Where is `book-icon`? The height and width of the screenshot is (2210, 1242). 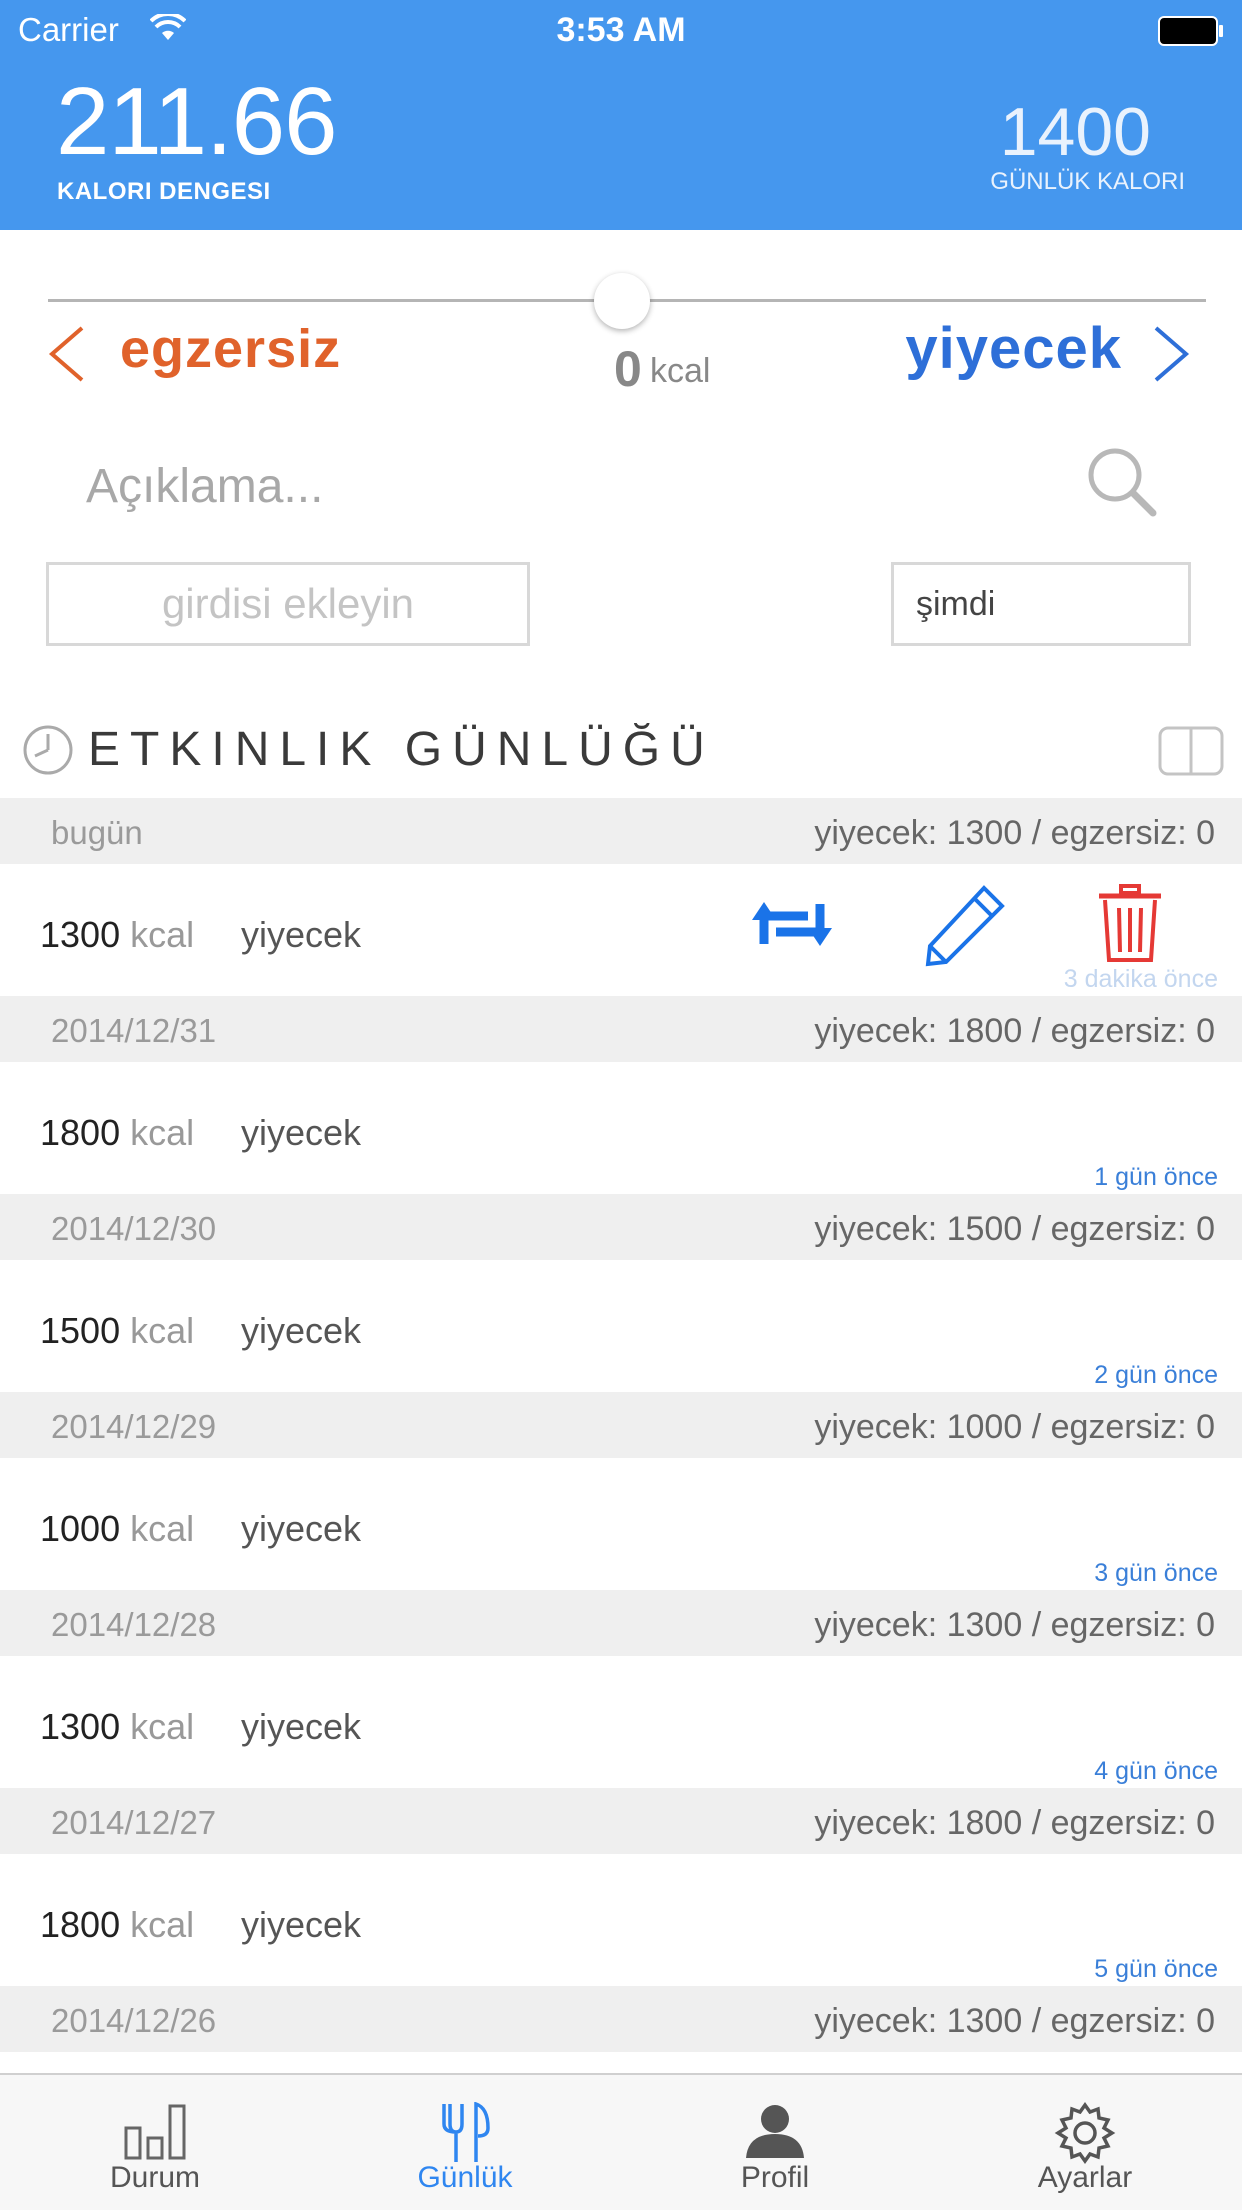
book-icon is located at coordinates (1191, 751).